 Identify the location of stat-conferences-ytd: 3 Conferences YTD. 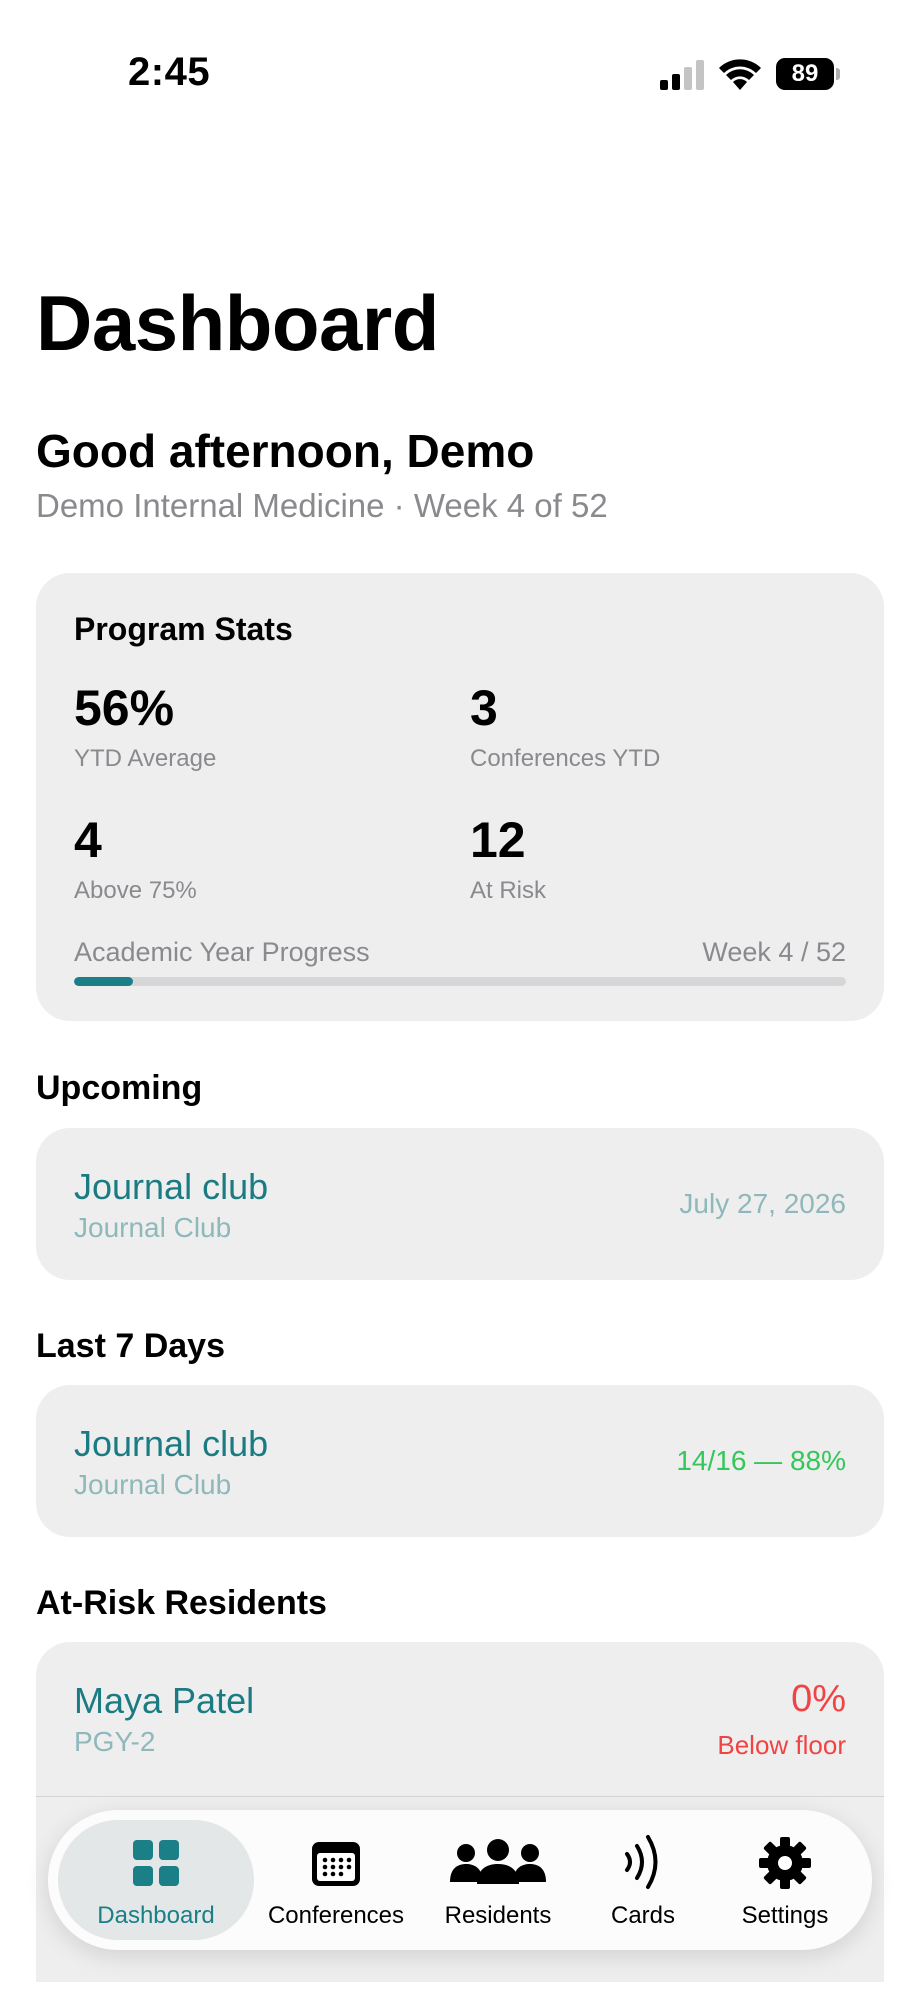
(565, 726).